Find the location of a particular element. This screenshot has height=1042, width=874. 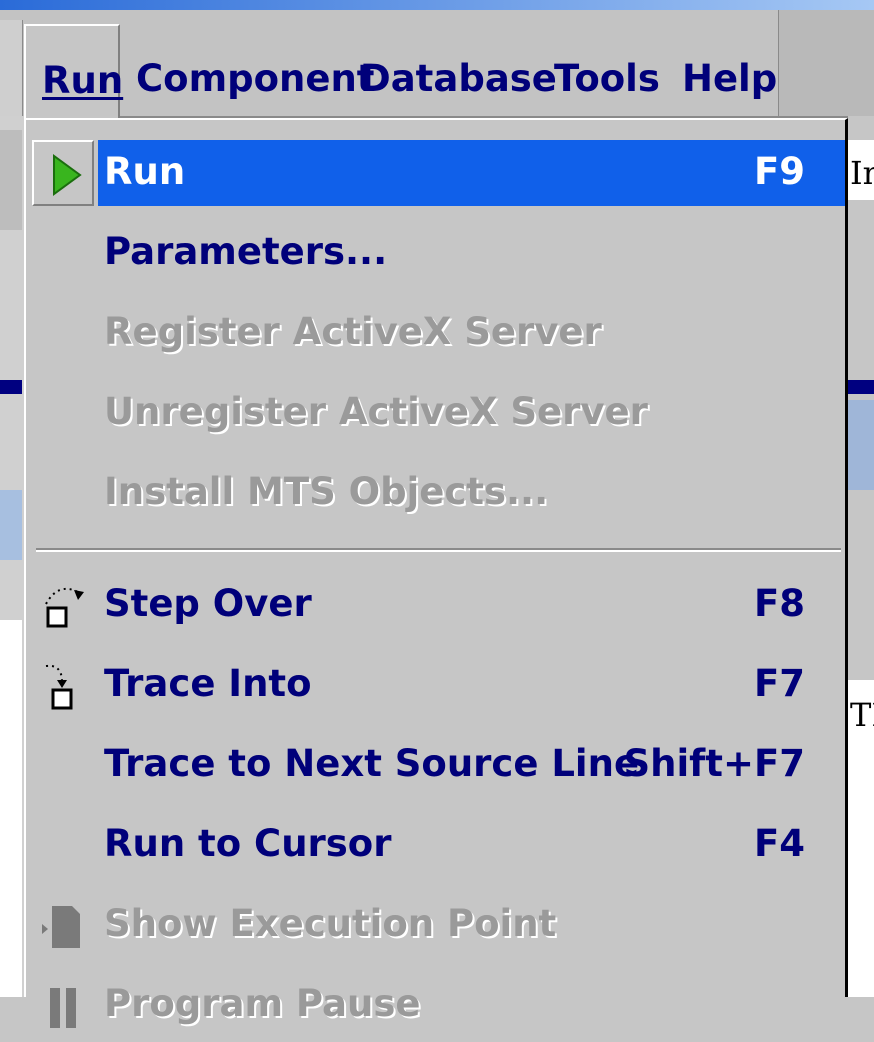

selection-highlight is located at coordinates (471, 173).